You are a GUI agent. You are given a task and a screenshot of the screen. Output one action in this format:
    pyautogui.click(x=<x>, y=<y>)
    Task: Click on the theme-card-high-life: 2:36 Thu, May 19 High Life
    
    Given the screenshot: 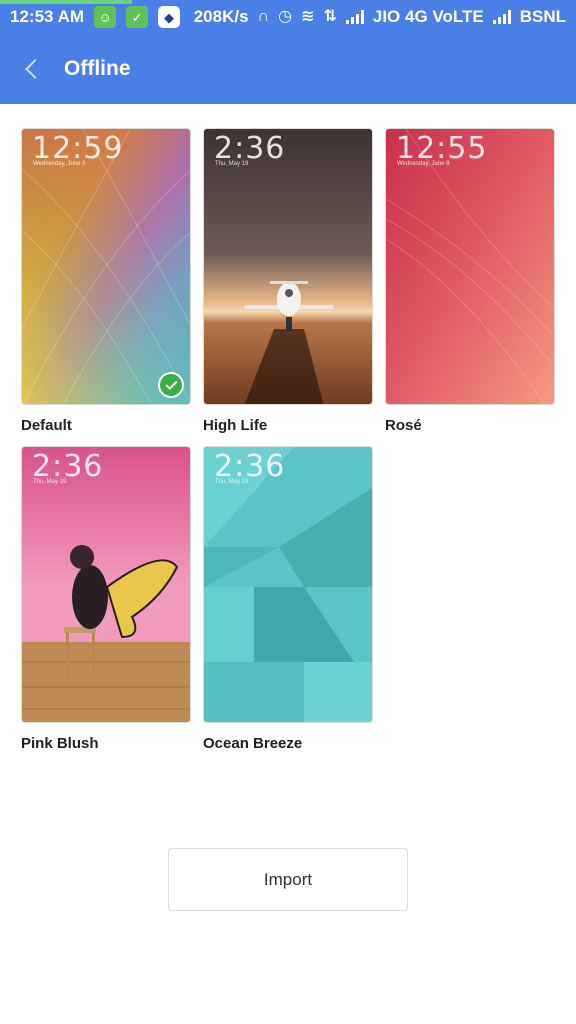 What is the action you would take?
    pyautogui.click(x=288, y=281)
    